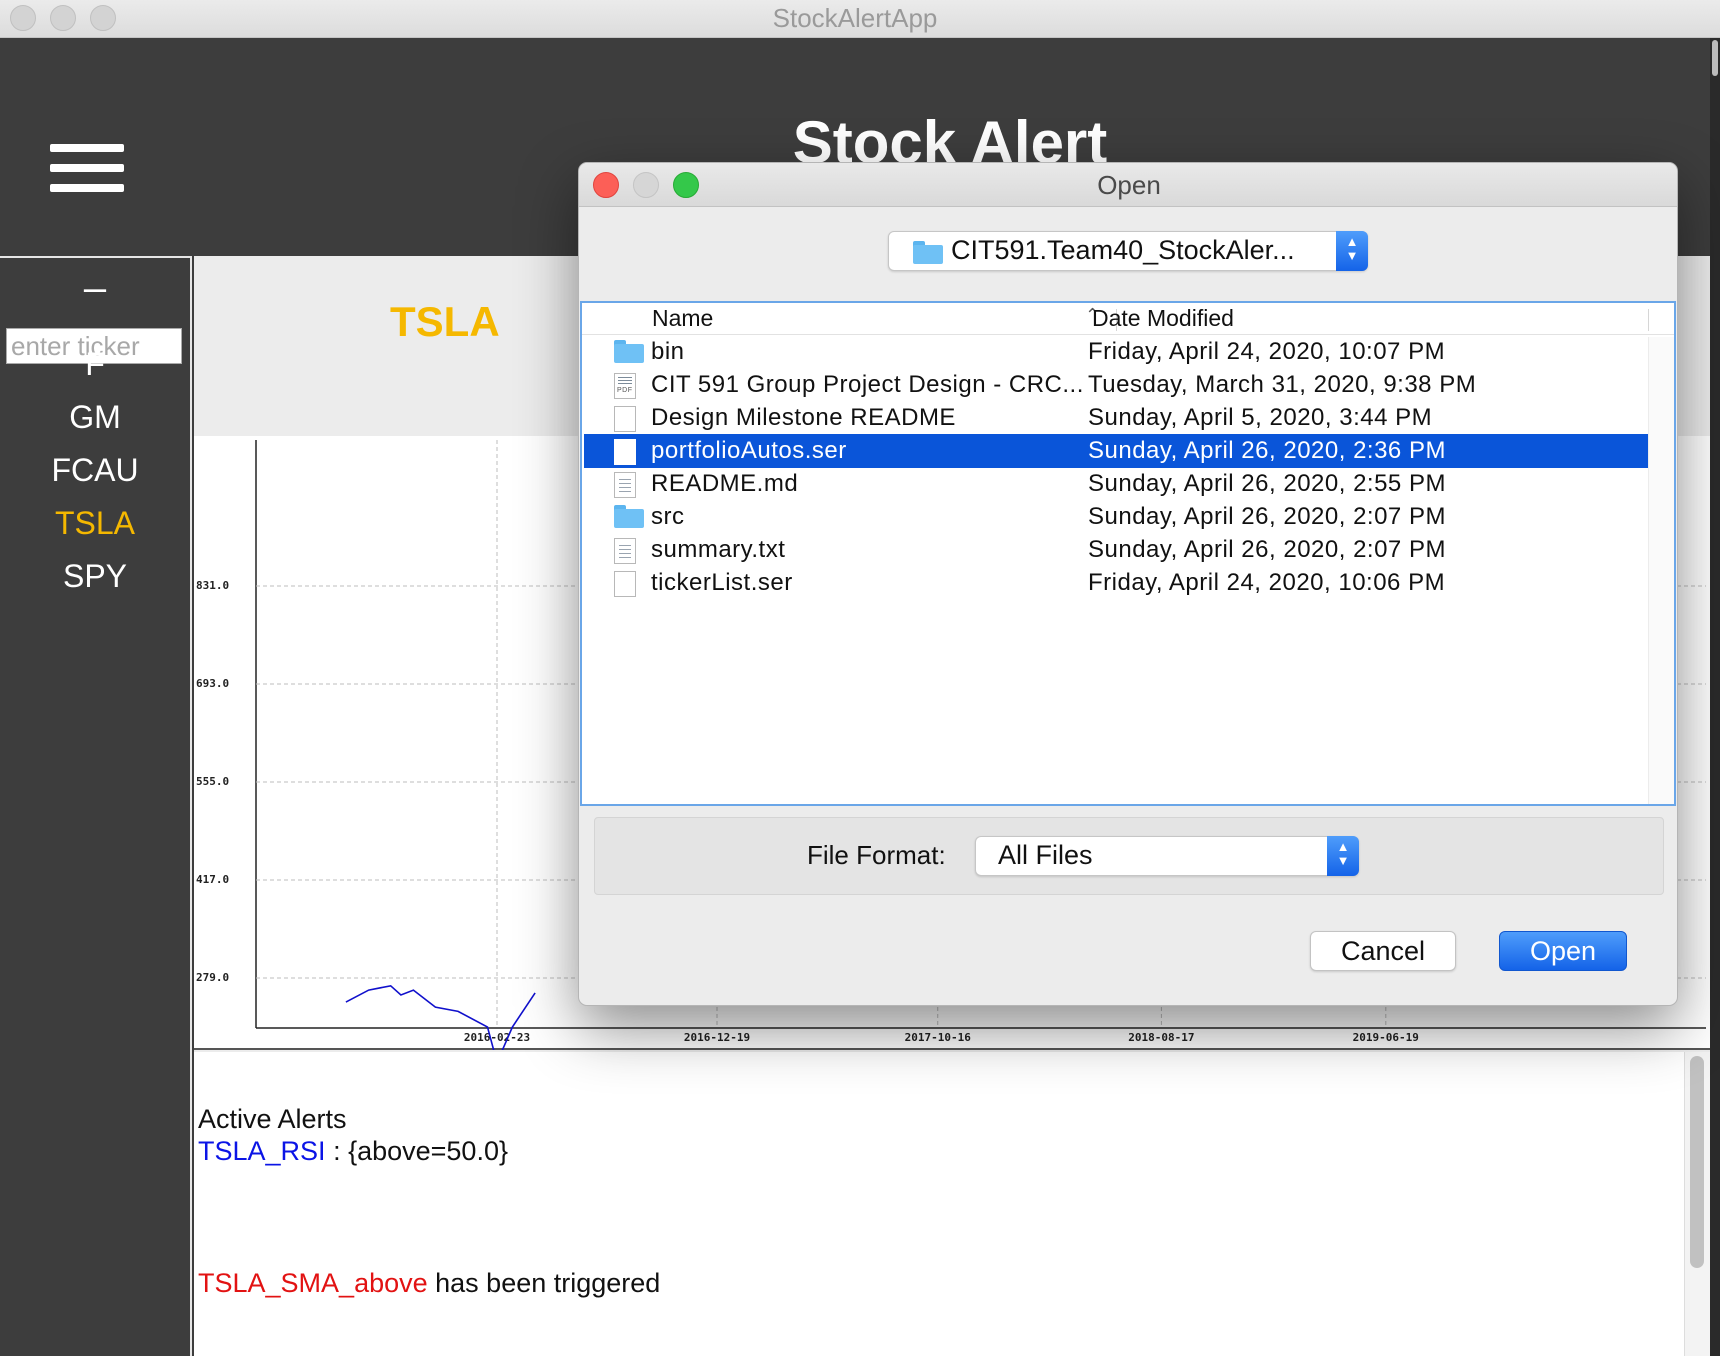 This screenshot has height=1356, width=1720. Describe the element at coordinates (749, 450) in the screenshot. I see `file-name: portfolioAutos.ser` at that location.